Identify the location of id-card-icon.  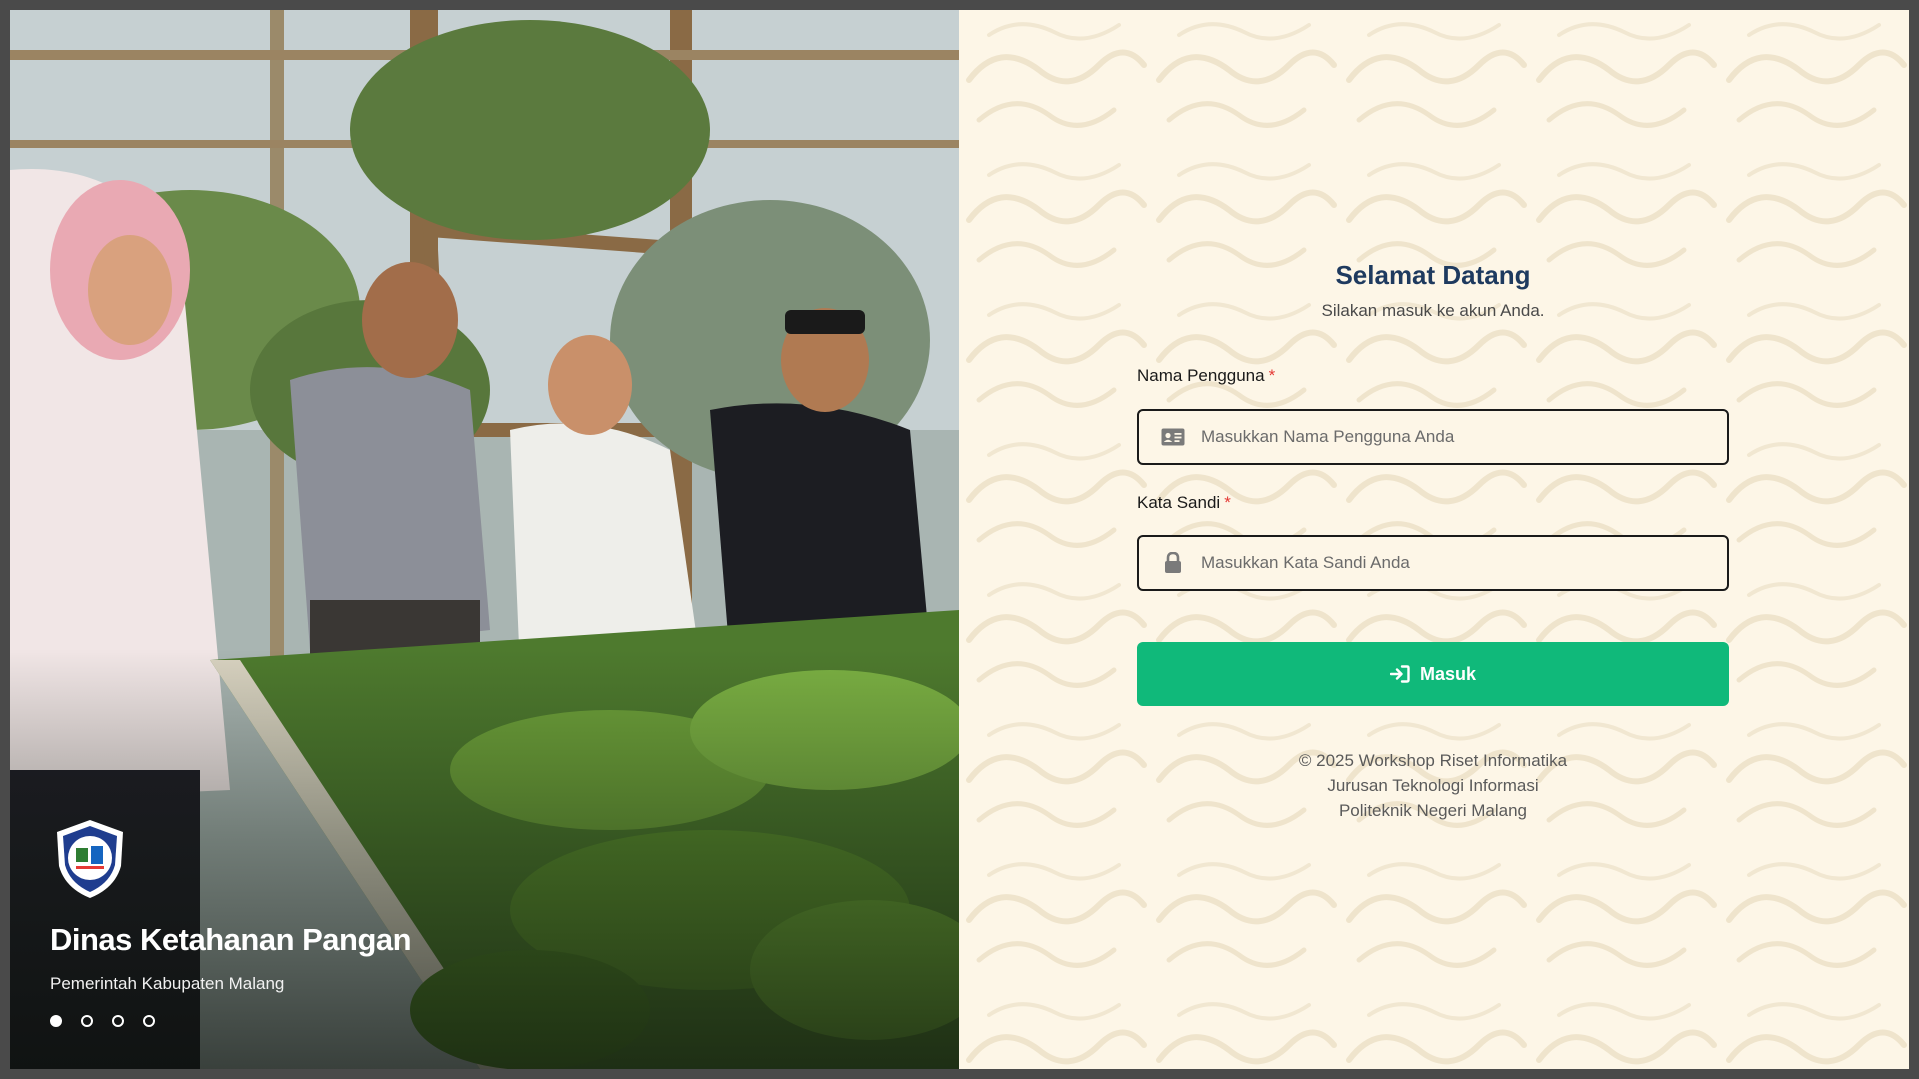
(1173, 437).